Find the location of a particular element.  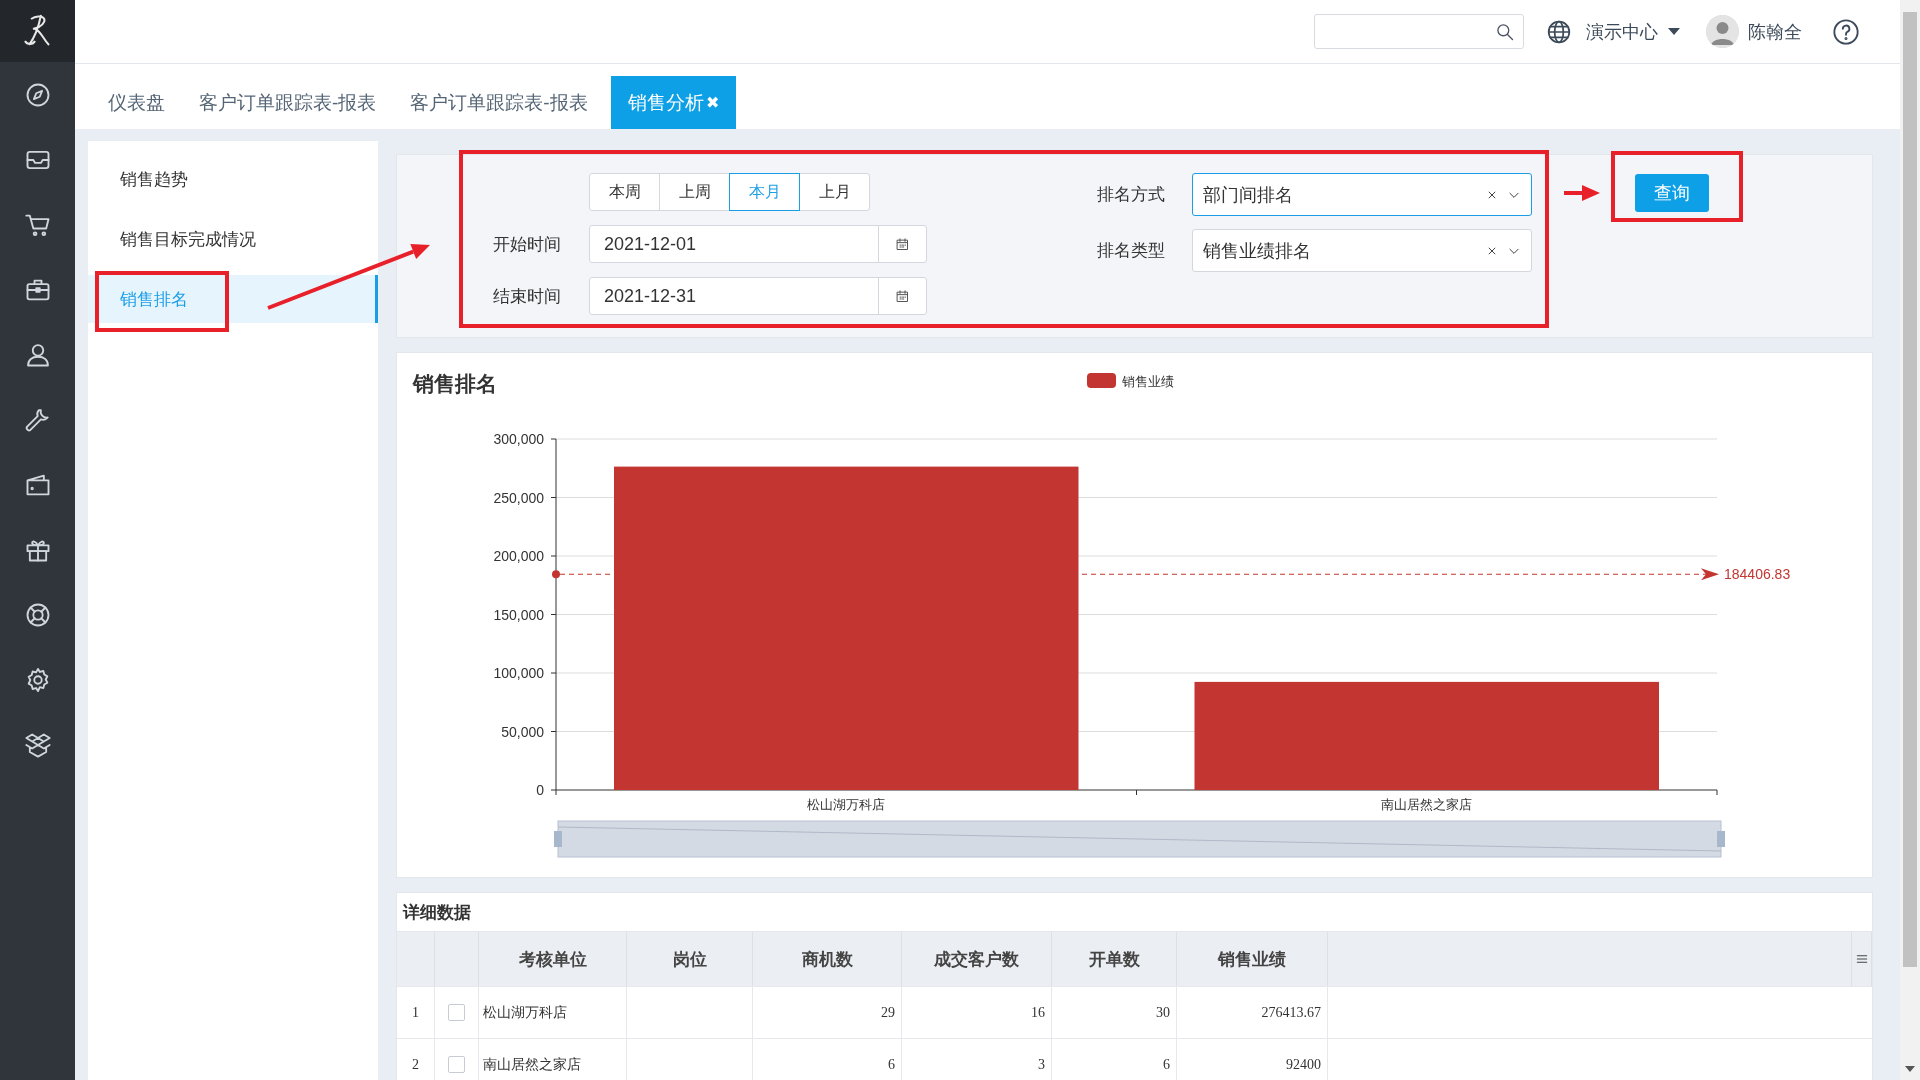

table-cell: 南山居然之家店 is located at coordinates (553, 1059).